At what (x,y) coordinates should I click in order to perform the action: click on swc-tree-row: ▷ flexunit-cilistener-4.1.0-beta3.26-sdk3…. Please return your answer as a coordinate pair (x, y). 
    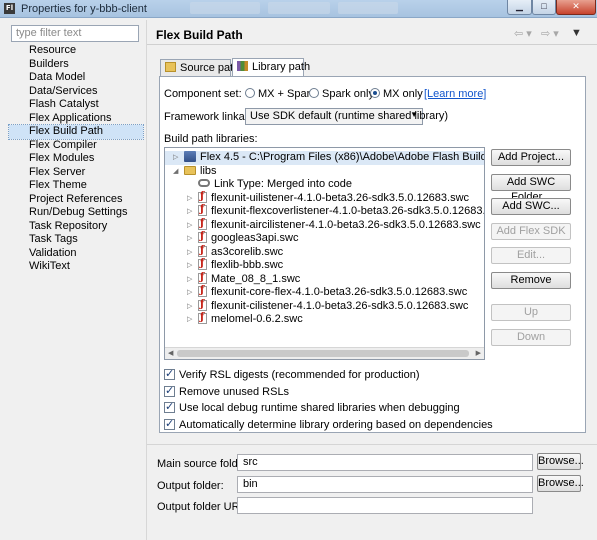
    Looking at the image, I should click on (324, 306).